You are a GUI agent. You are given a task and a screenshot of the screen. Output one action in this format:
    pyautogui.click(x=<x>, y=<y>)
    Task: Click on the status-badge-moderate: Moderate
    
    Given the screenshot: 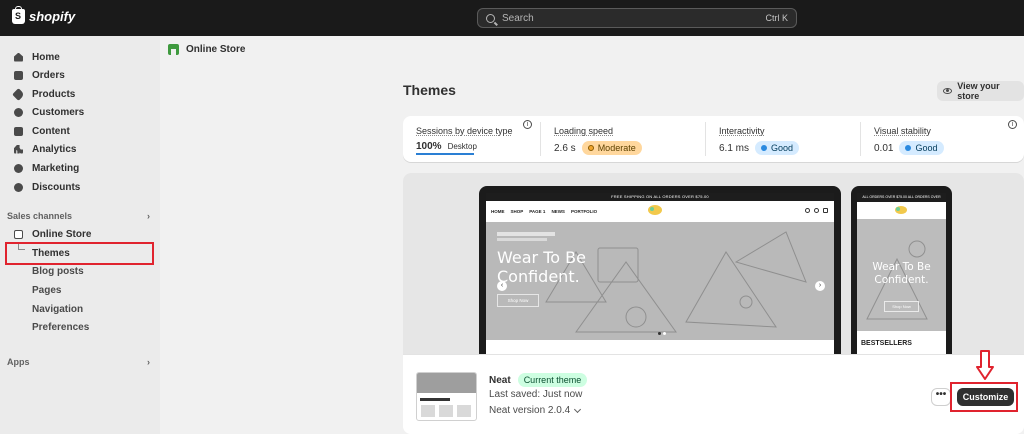 What is the action you would take?
    pyautogui.click(x=611, y=148)
    